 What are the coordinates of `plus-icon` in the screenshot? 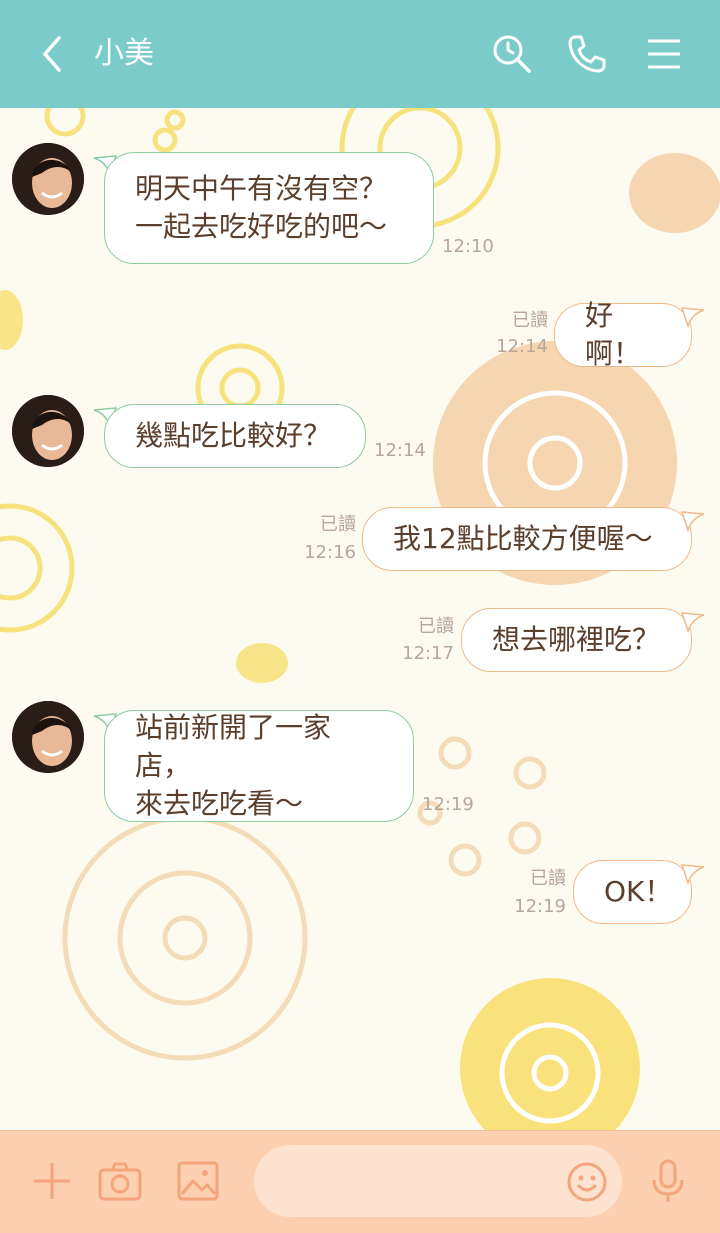 It's located at (52, 1181).